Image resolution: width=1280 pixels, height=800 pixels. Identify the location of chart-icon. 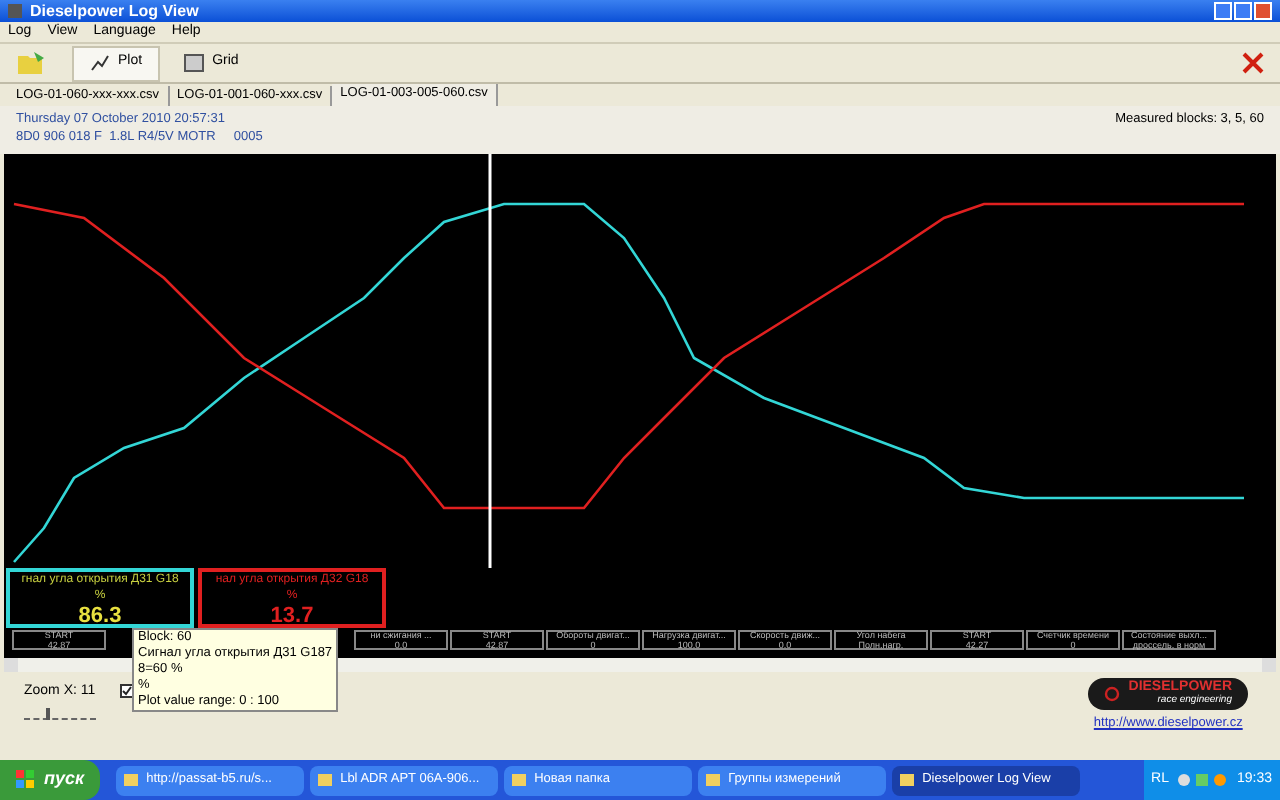
(100, 63).